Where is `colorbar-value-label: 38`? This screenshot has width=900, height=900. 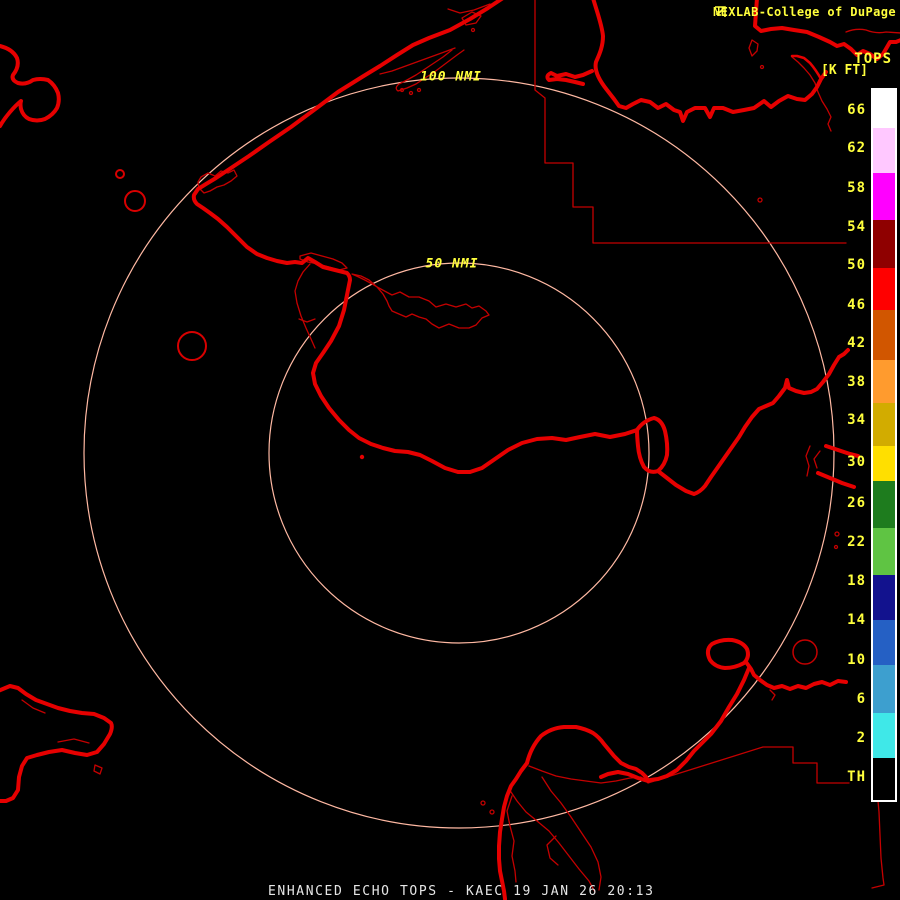
colorbar-value-label: 38 is located at coordinates (856, 382).